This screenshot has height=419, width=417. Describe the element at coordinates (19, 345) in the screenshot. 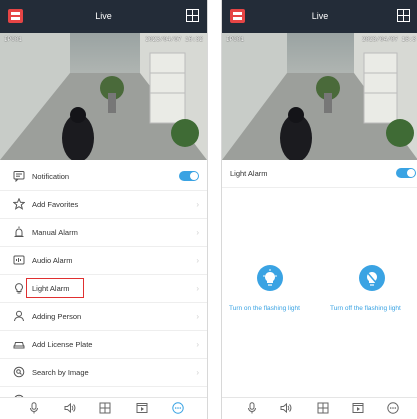

I see `car-icon` at that location.